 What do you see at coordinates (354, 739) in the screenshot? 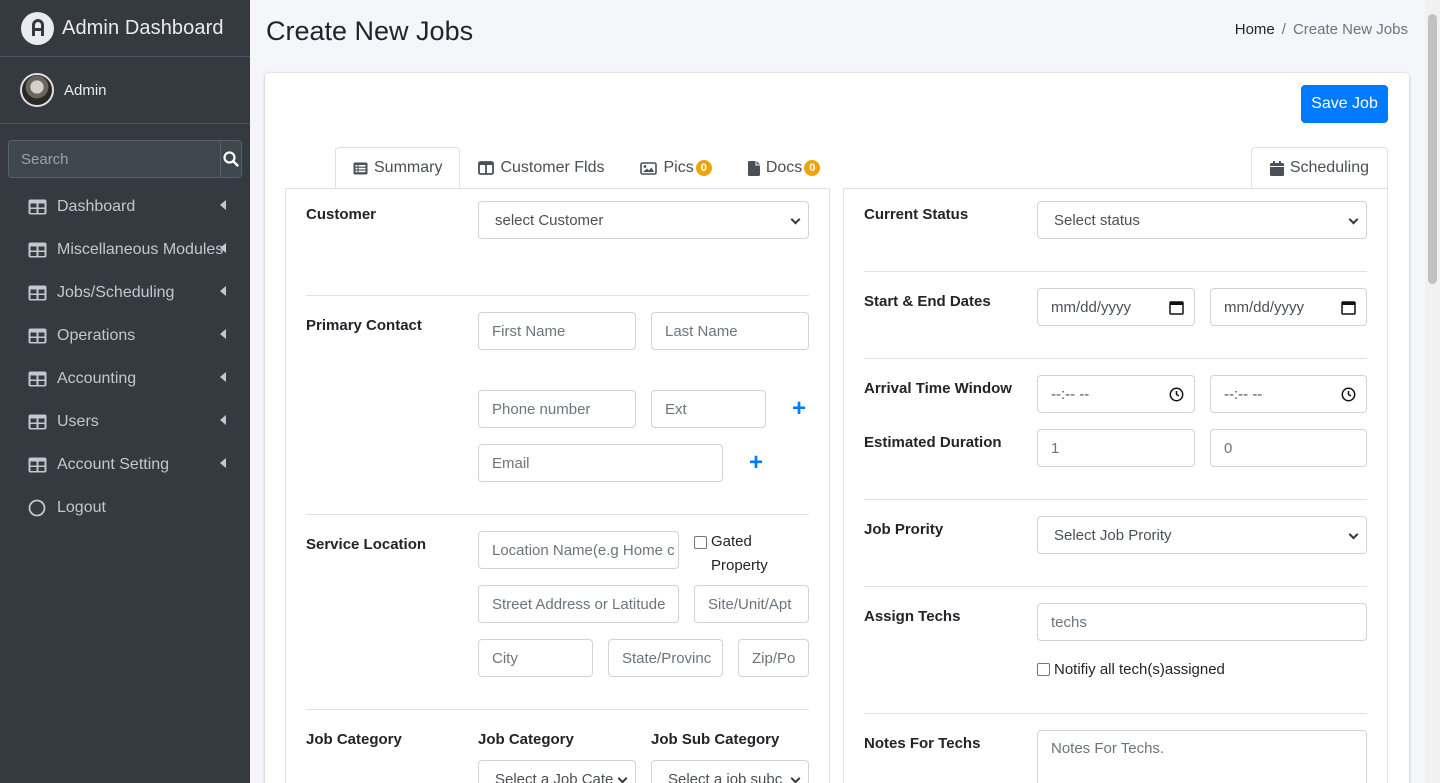
I see `job-category-label: Job Category` at bounding box center [354, 739].